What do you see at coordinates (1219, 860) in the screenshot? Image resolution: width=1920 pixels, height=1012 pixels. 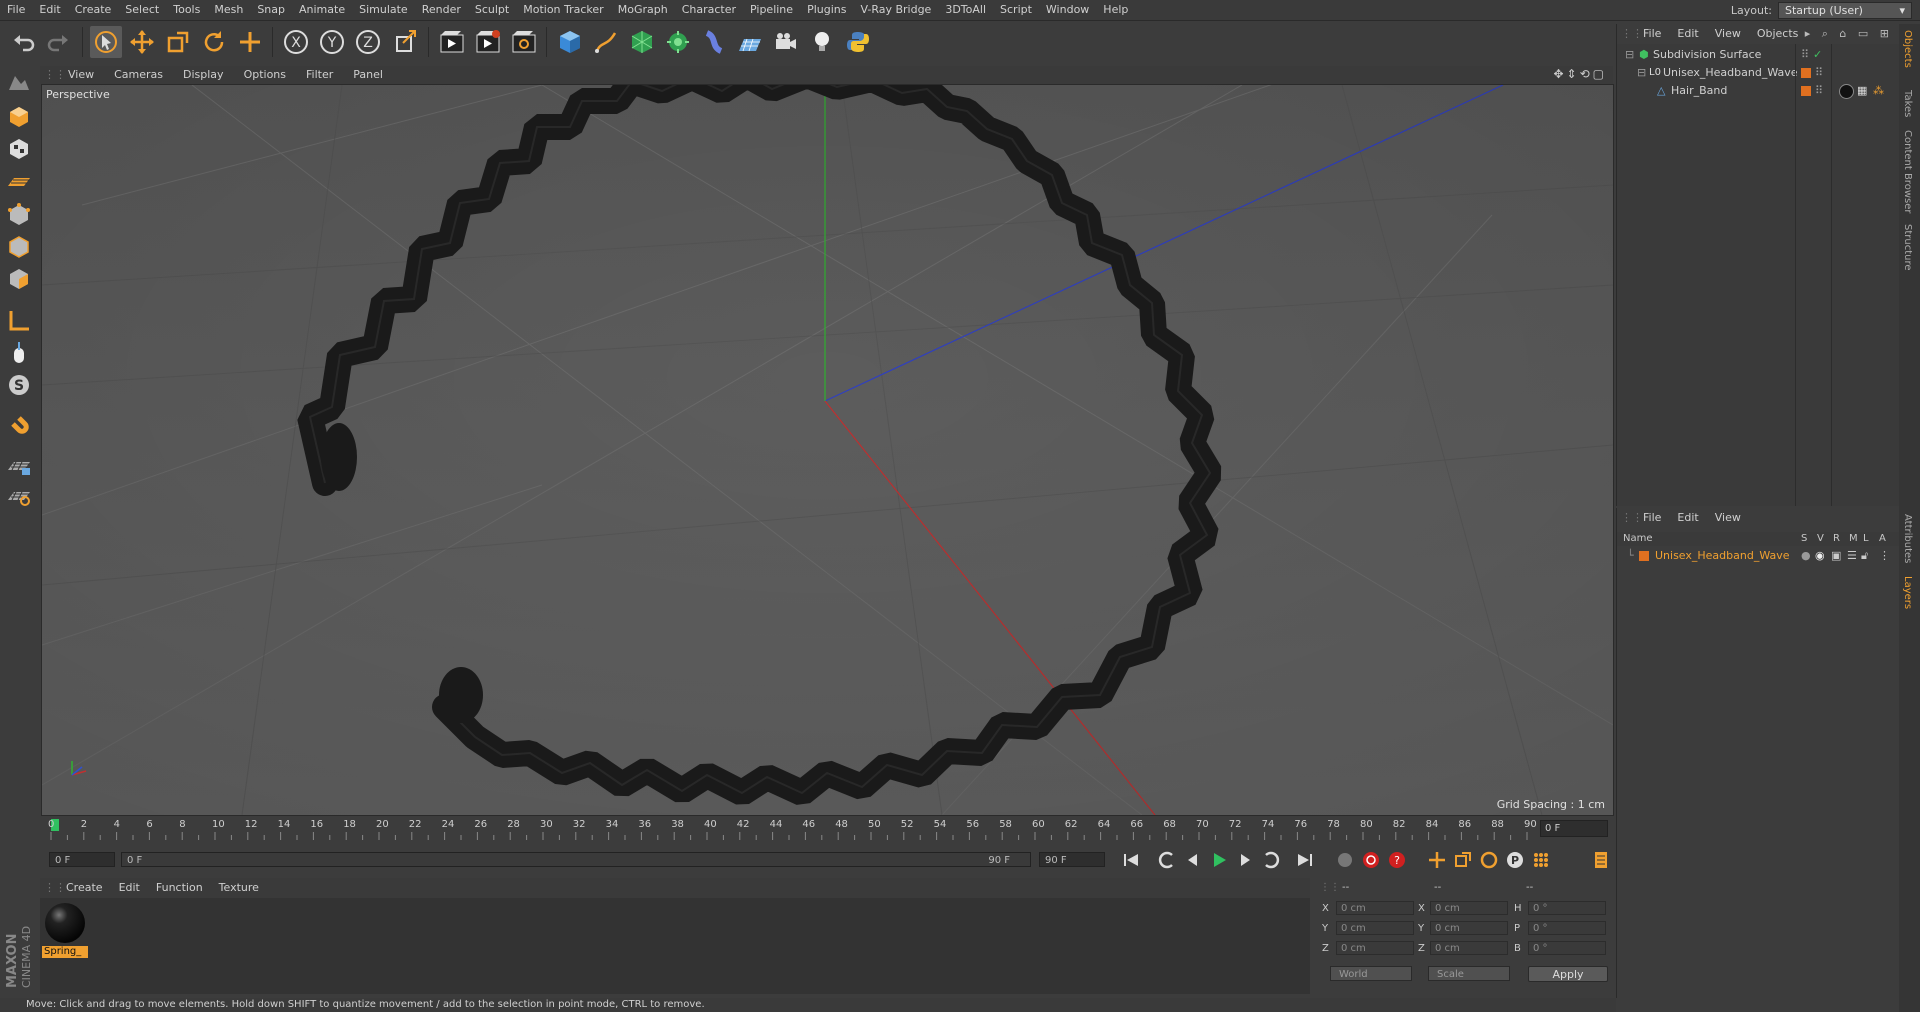 I see `play-icon` at bounding box center [1219, 860].